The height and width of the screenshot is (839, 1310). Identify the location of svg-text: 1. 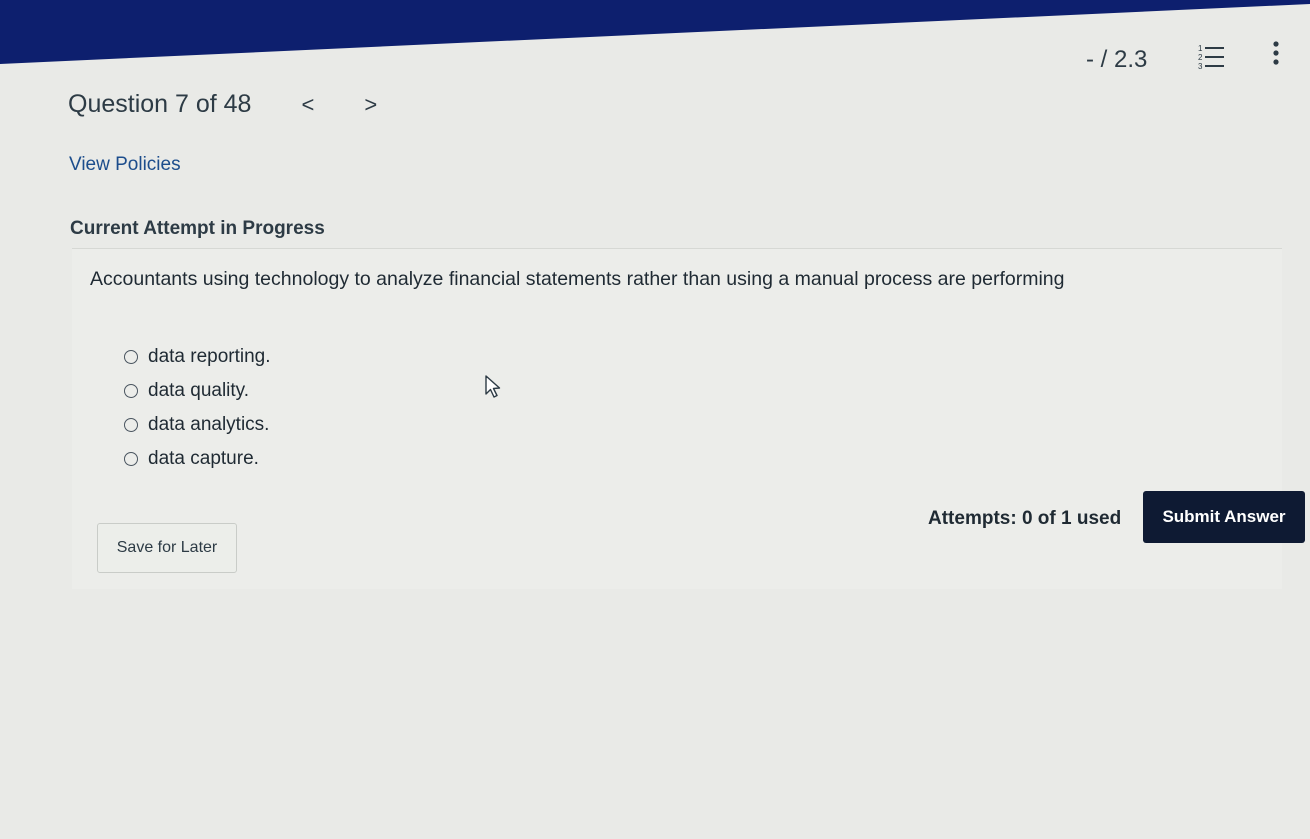
(1200, 48).